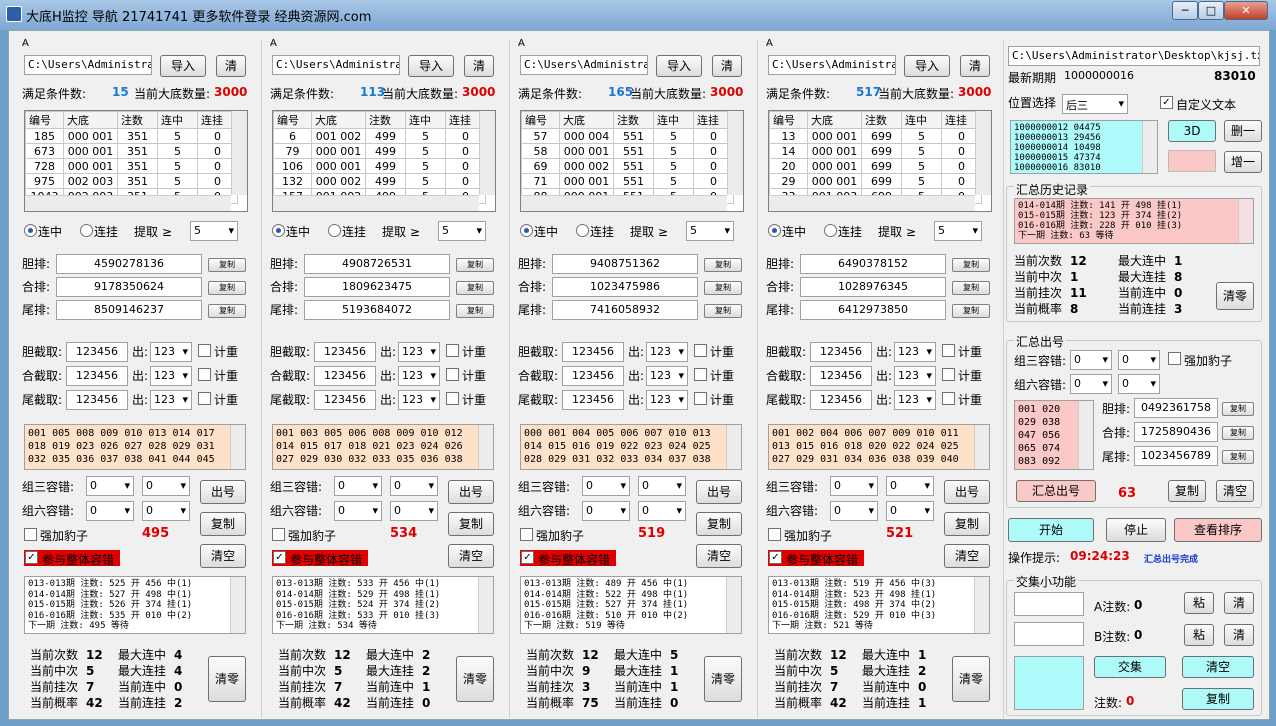  Describe the element at coordinates (1049, 604) in the screenshot. I see `a-input` at that location.